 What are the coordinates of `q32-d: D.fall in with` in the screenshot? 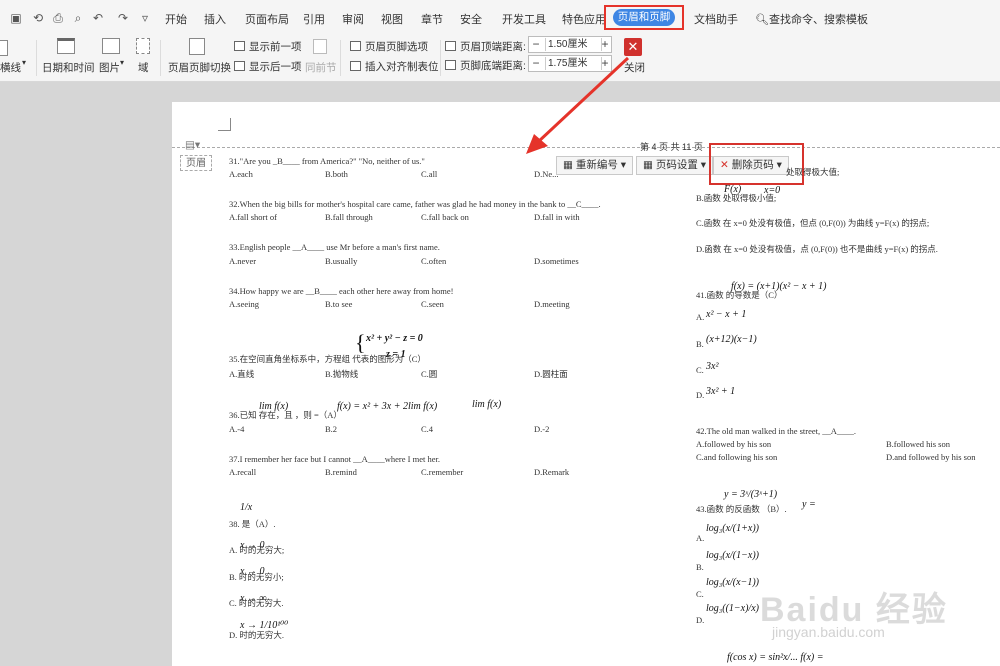 It's located at (557, 217).